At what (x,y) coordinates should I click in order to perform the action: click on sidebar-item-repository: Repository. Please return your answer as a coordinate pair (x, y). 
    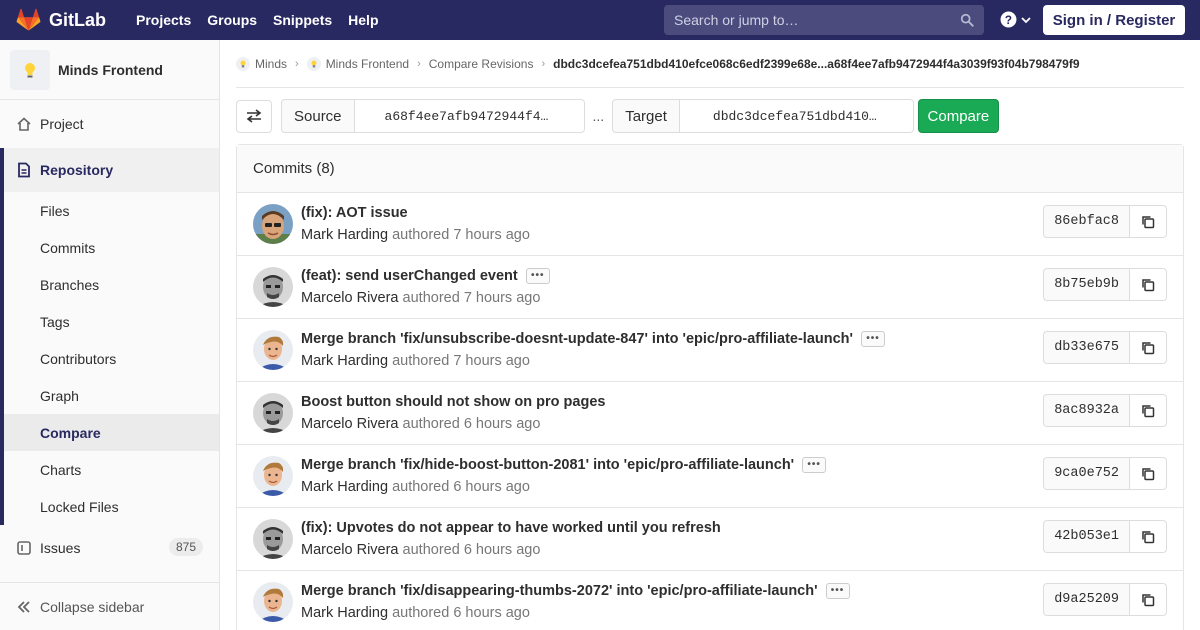
    Looking at the image, I should click on (111, 170).